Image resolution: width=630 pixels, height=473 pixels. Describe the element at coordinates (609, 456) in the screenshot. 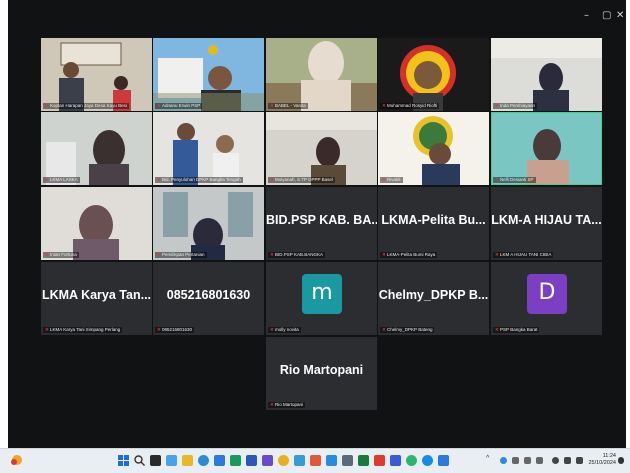

I see `clock-time: 11:24` at that location.